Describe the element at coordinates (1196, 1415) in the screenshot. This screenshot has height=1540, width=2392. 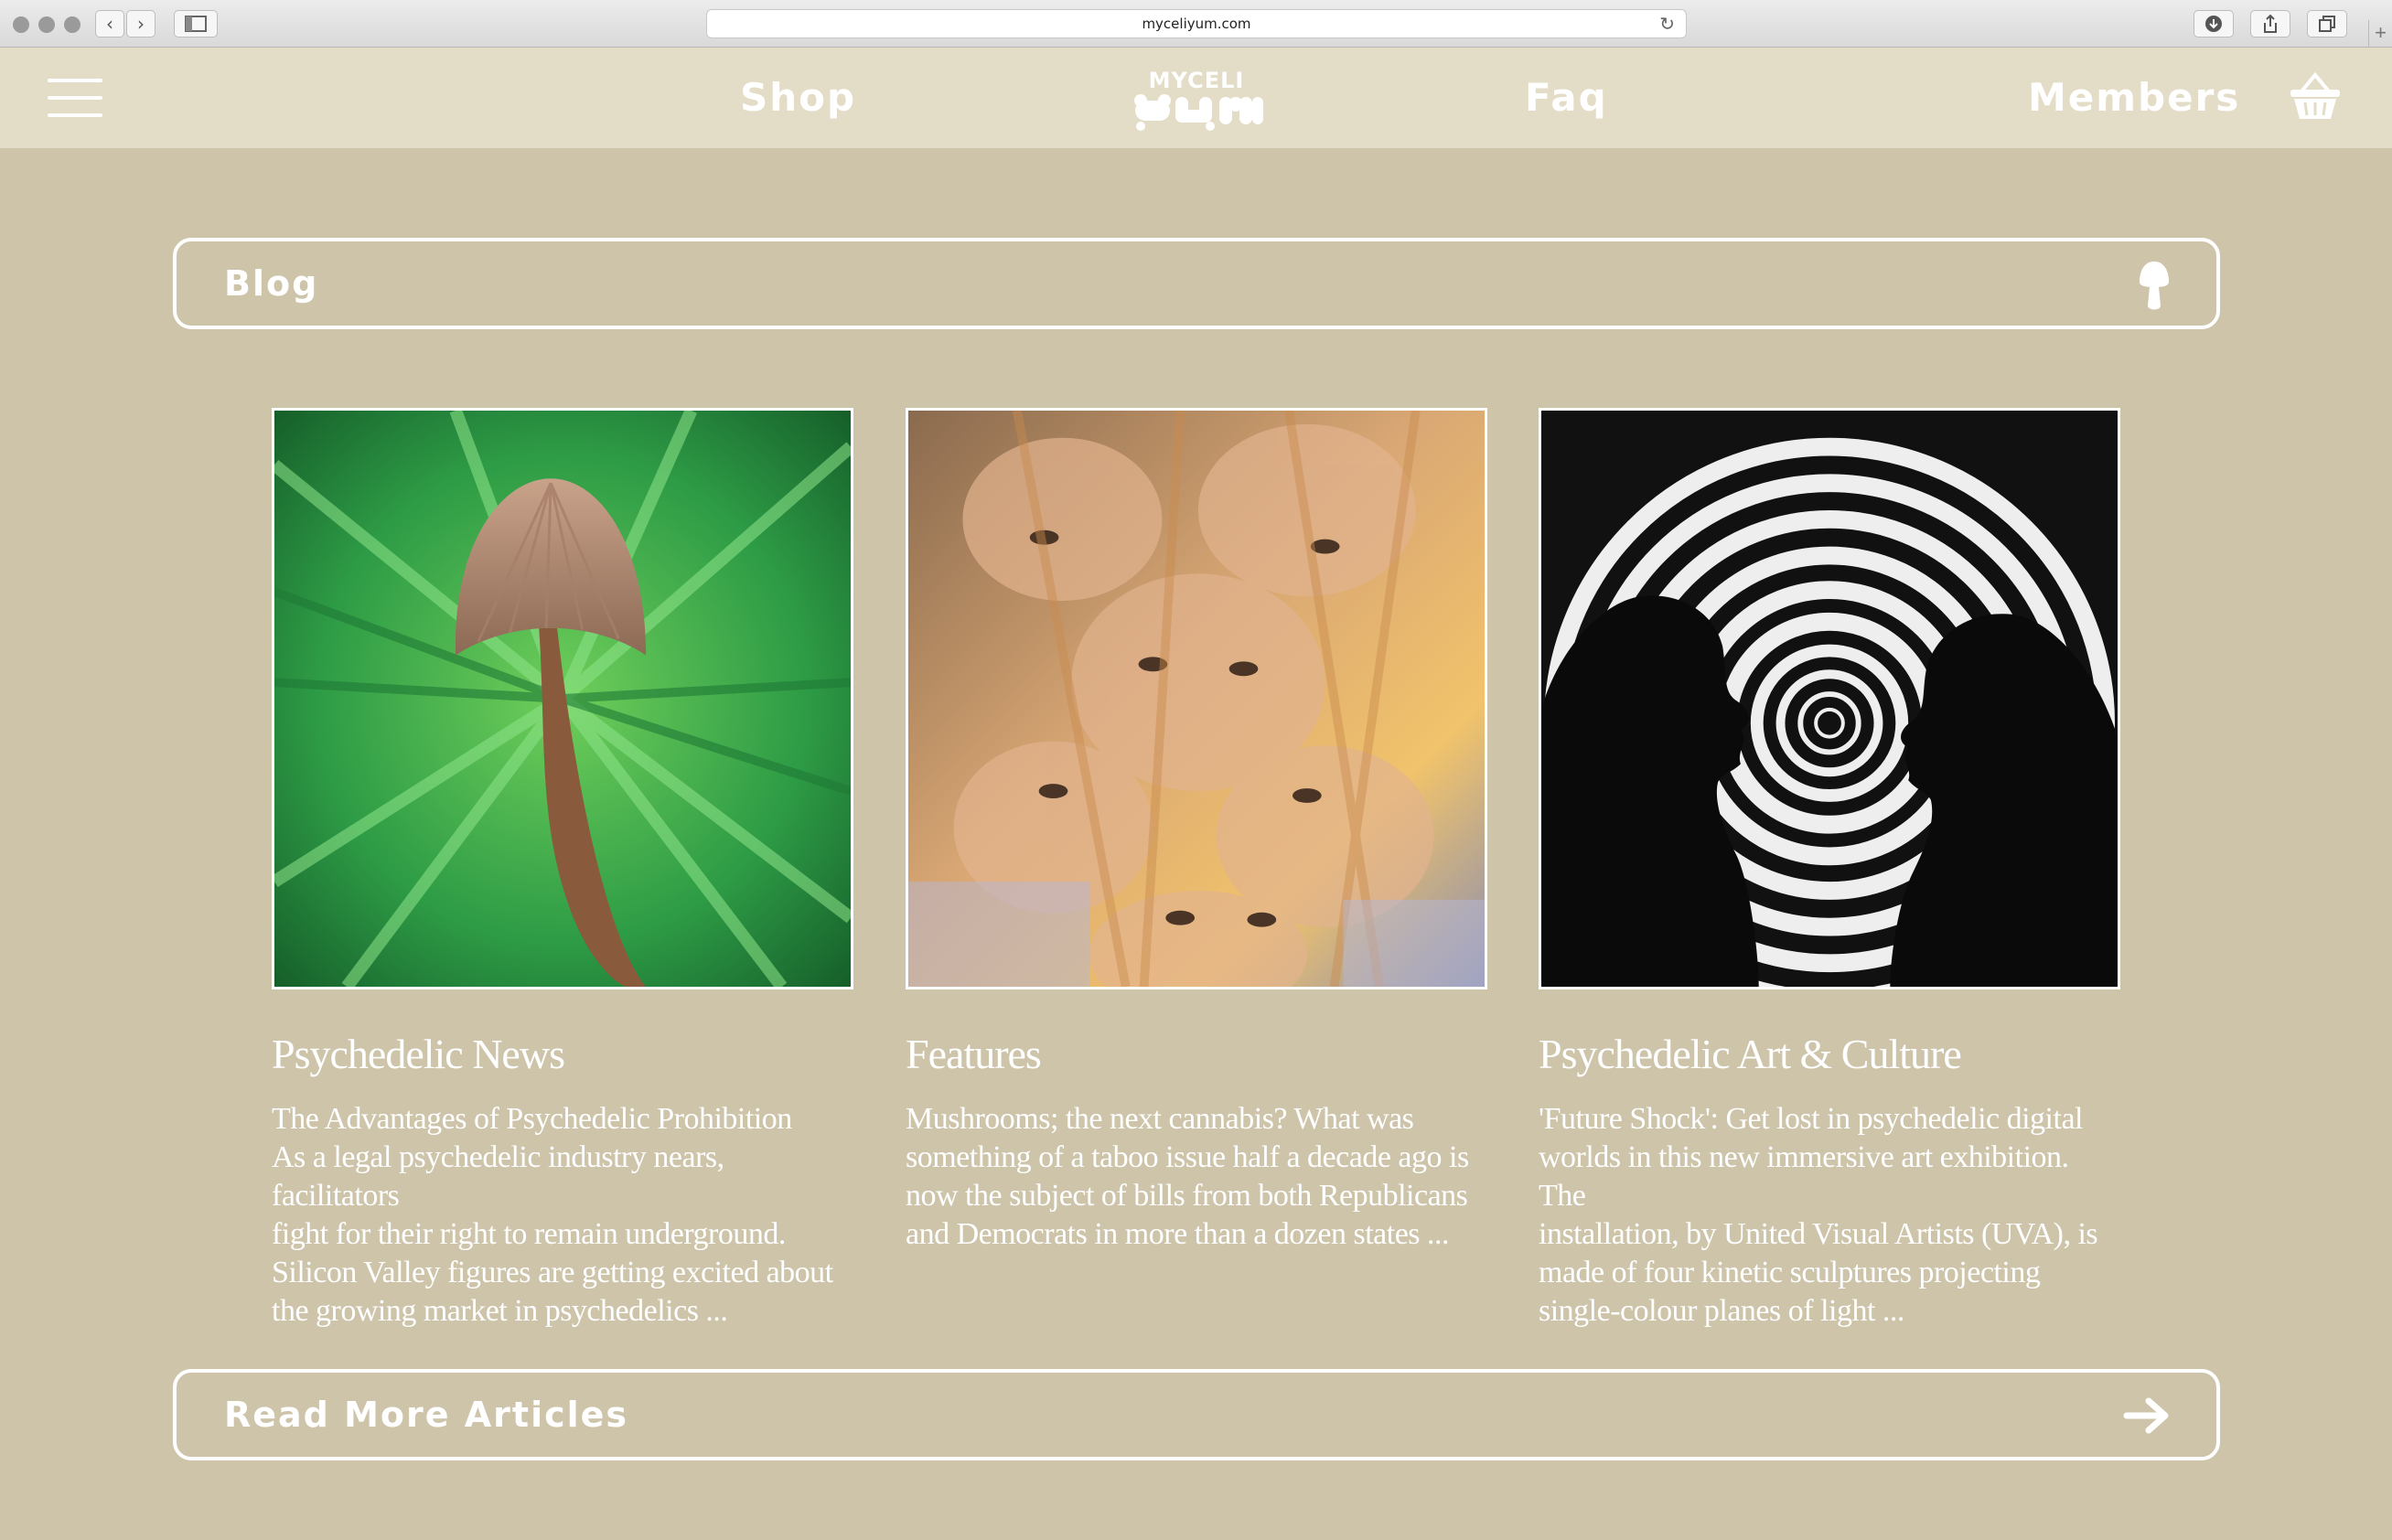
I see `read-more-articles-button: Read More Articles` at that location.